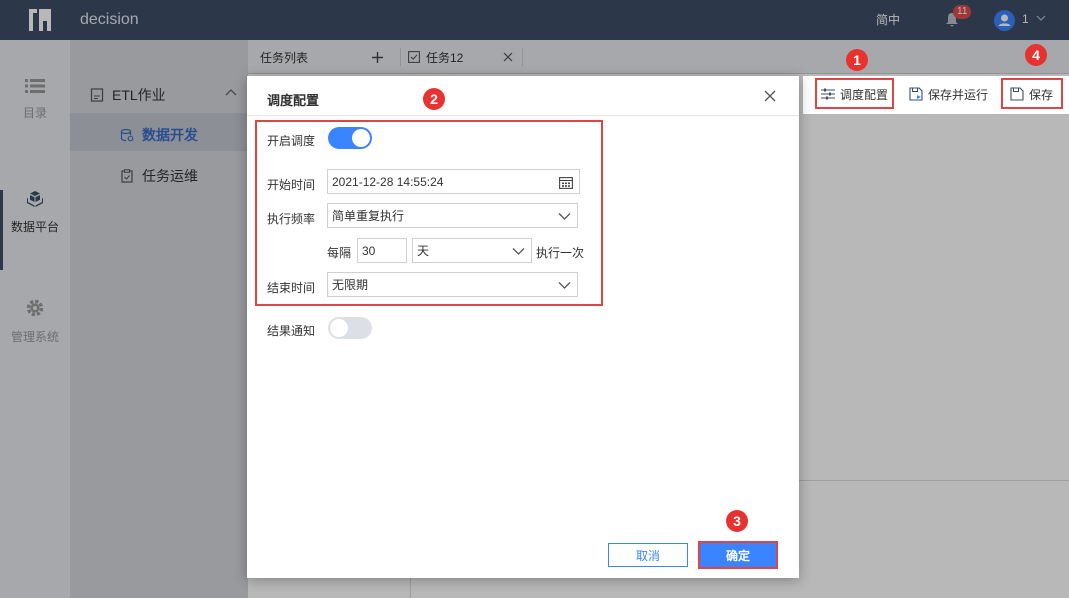  Describe the element at coordinates (434, 99) in the screenshot. I see `step-badge-2: 2` at that location.